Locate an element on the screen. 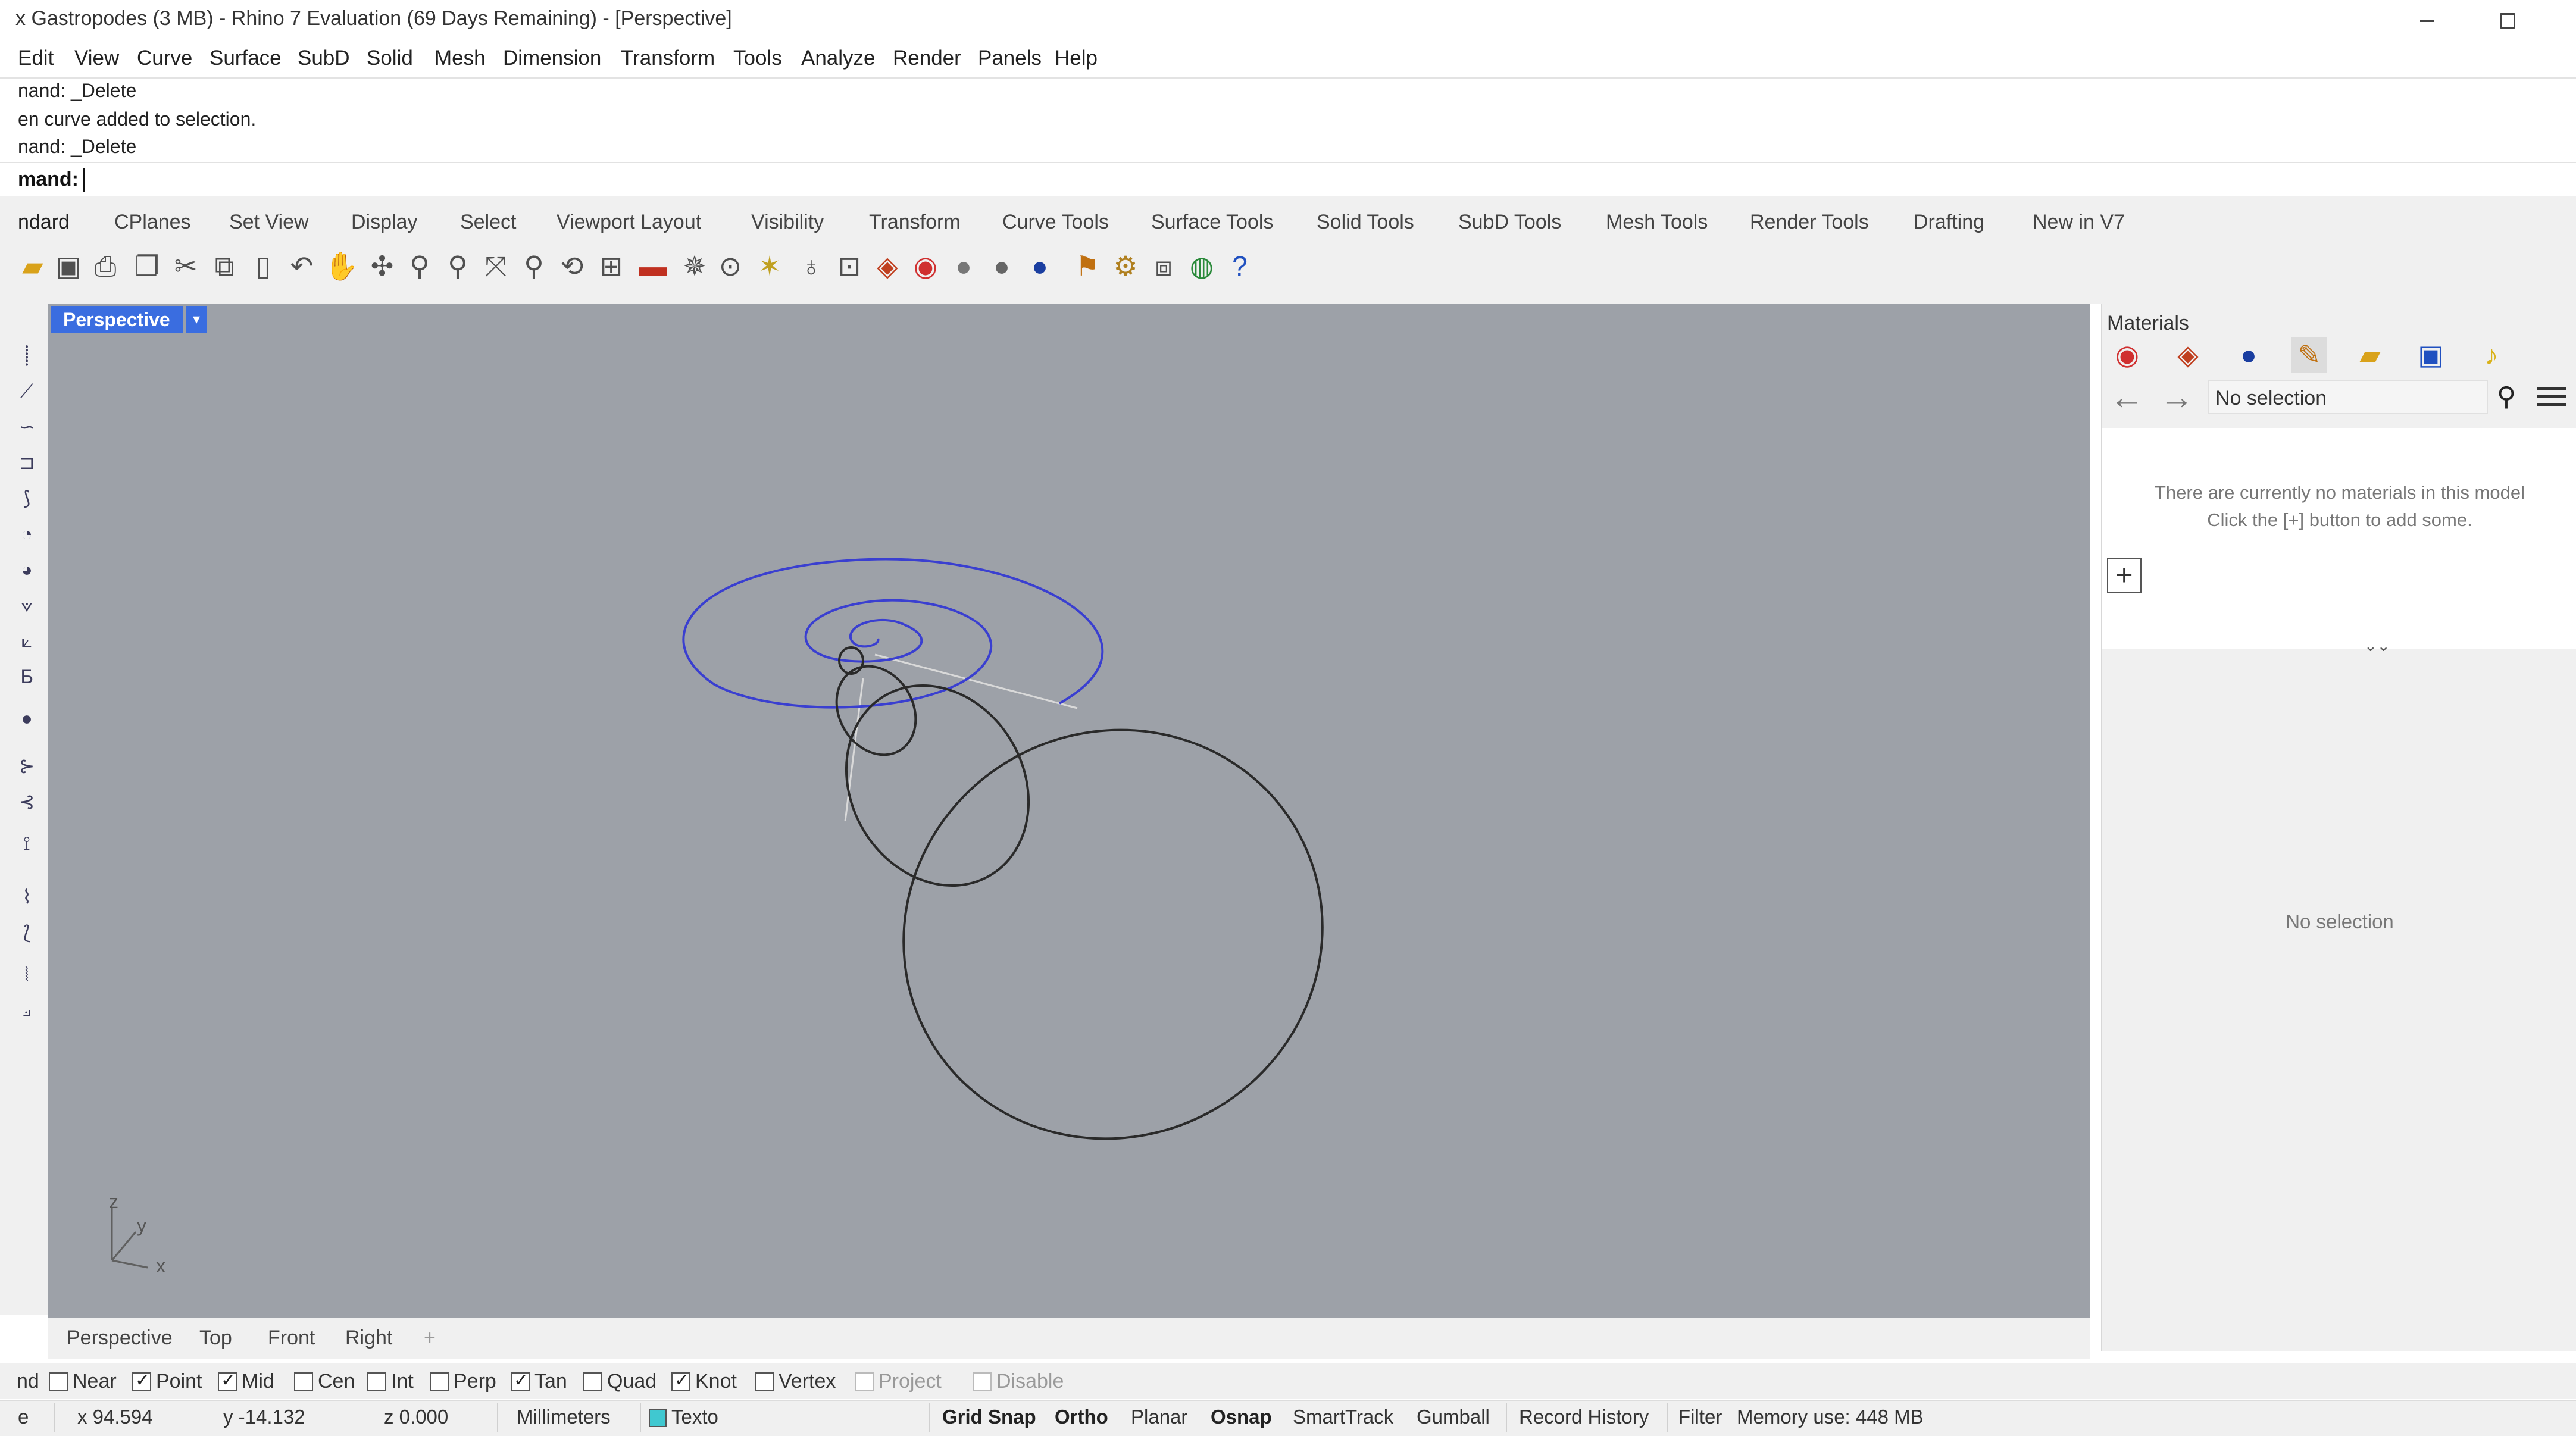 The width and height of the screenshot is (2576, 1436). material-breadcrumb: No selection is located at coordinates (2348, 397).